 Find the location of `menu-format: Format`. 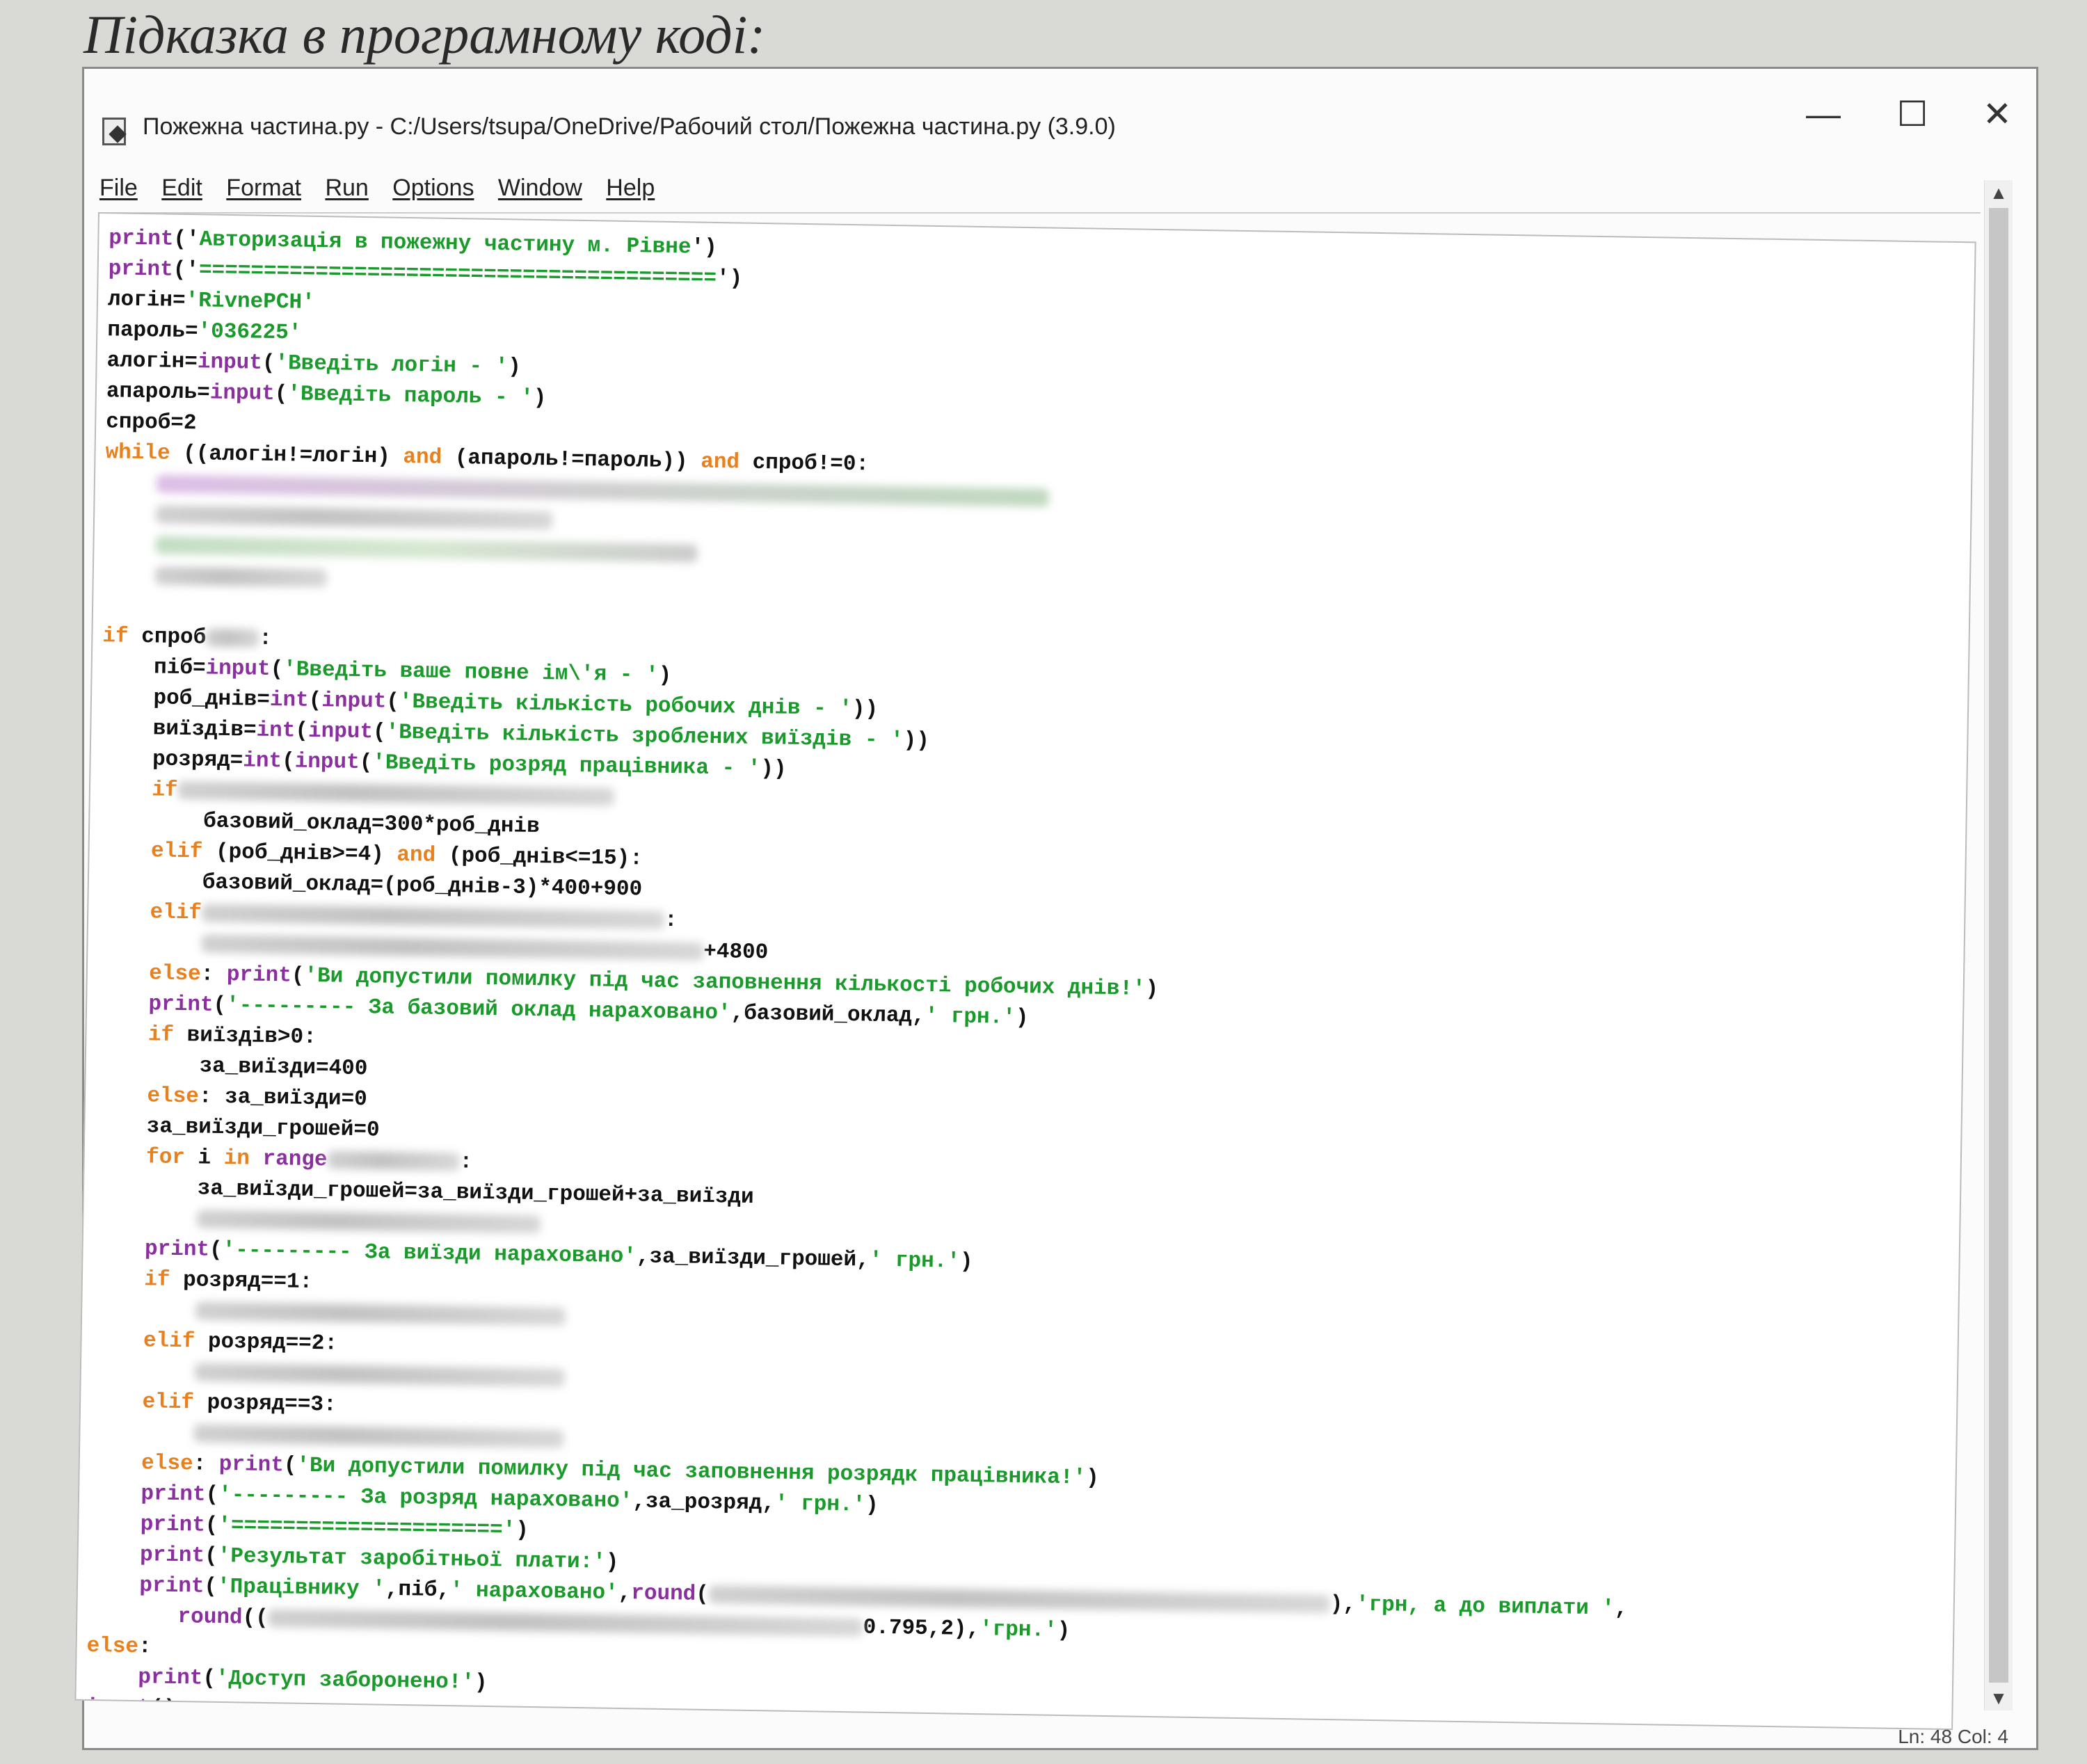

menu-format: Format is located at coordinates (263, 187).